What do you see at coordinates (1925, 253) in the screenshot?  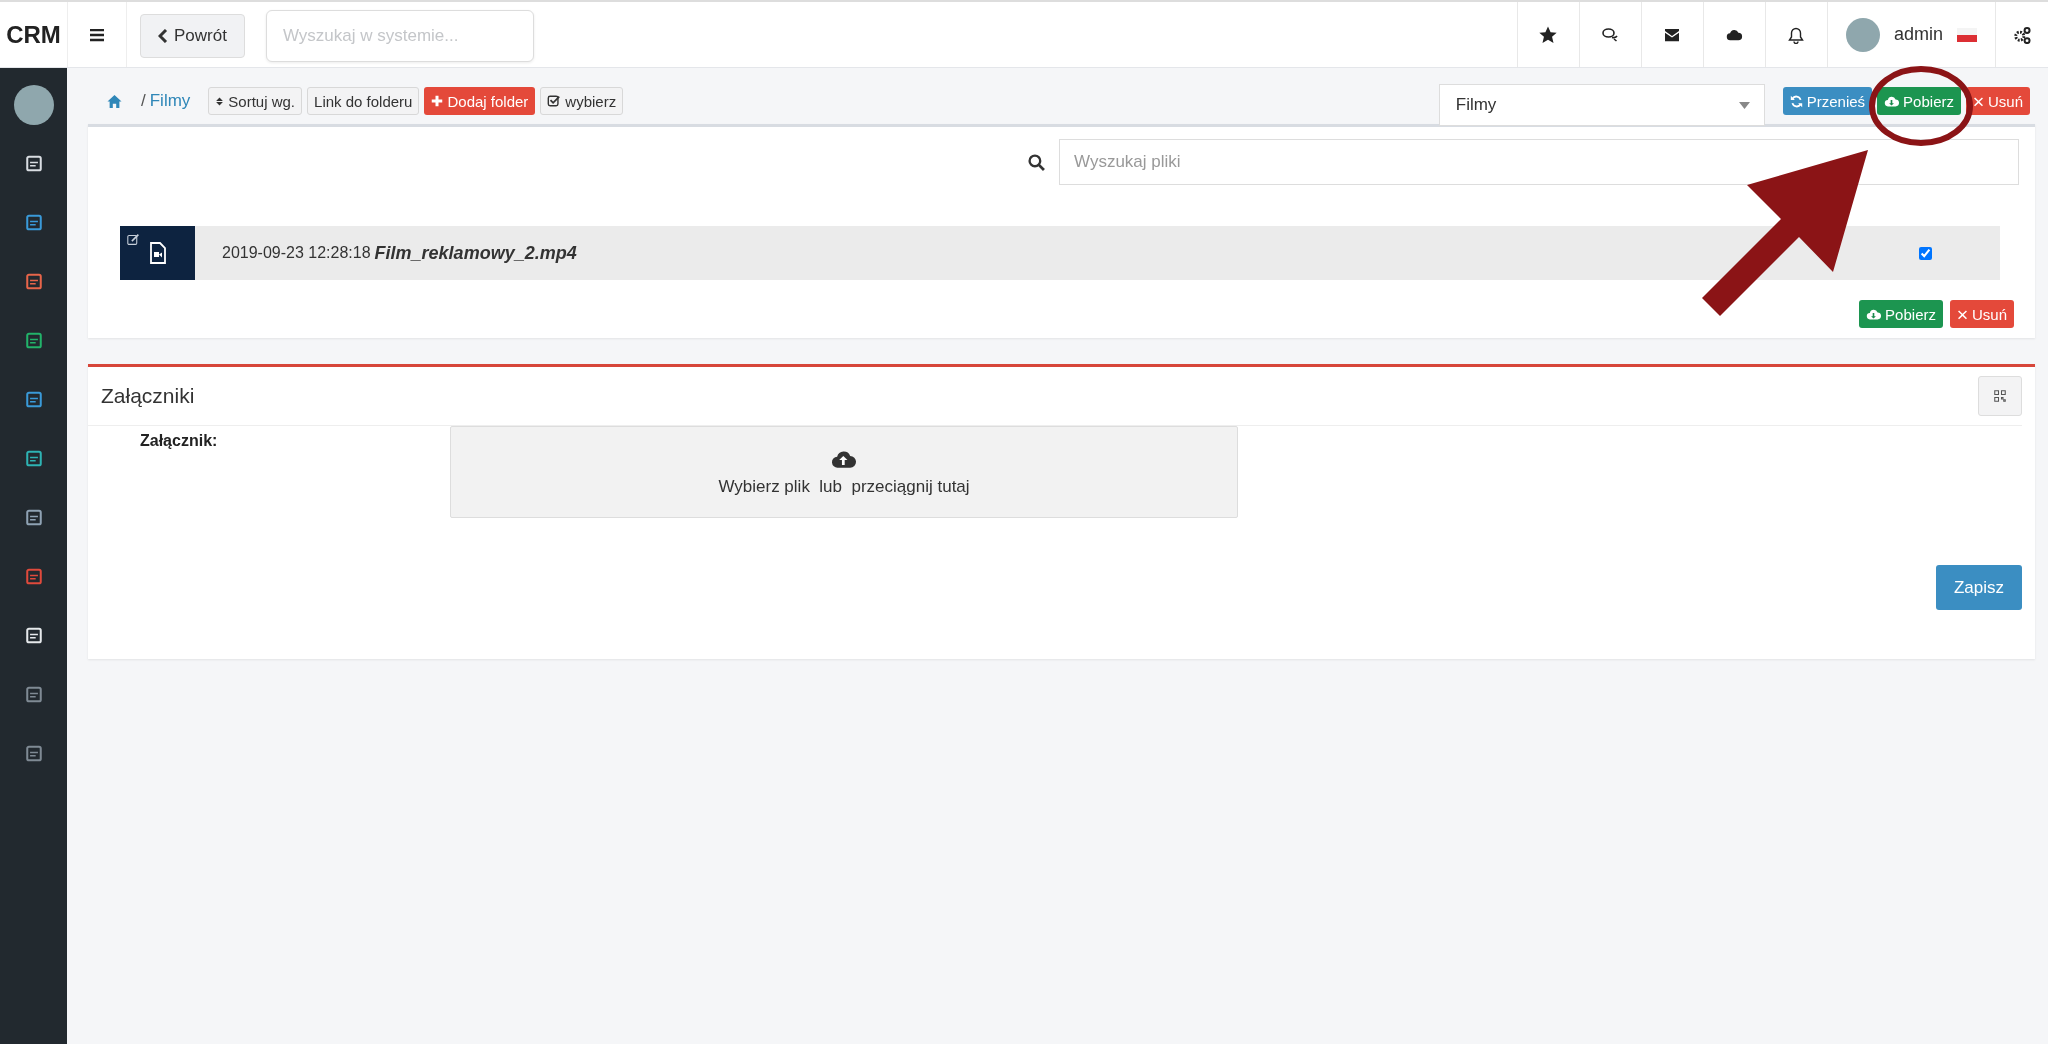 I see `file-checkbox` at bounding box center [1925, 253].